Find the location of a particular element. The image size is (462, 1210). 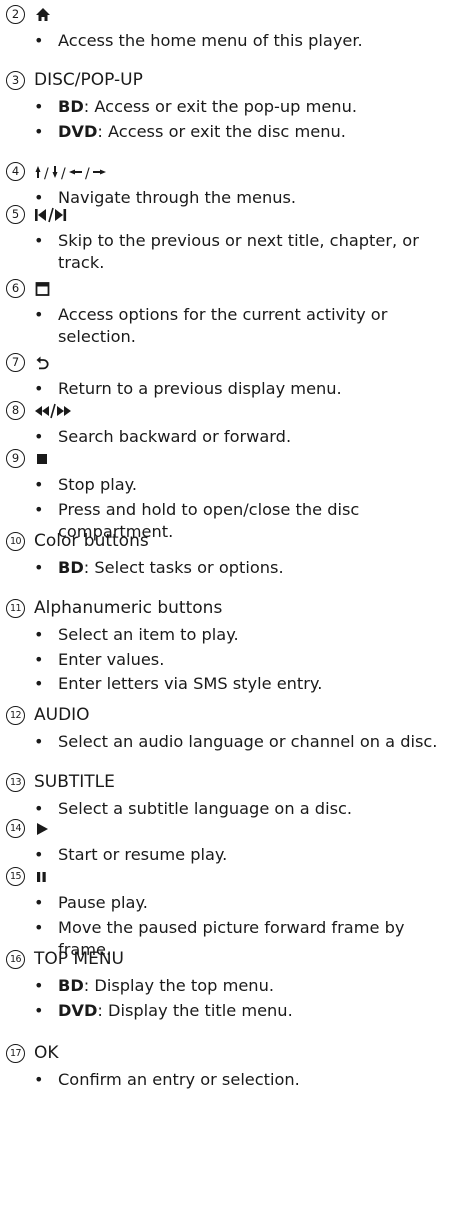

bullet-text: Select a subtitle language on a disc. is located at coordinates (256, 809).